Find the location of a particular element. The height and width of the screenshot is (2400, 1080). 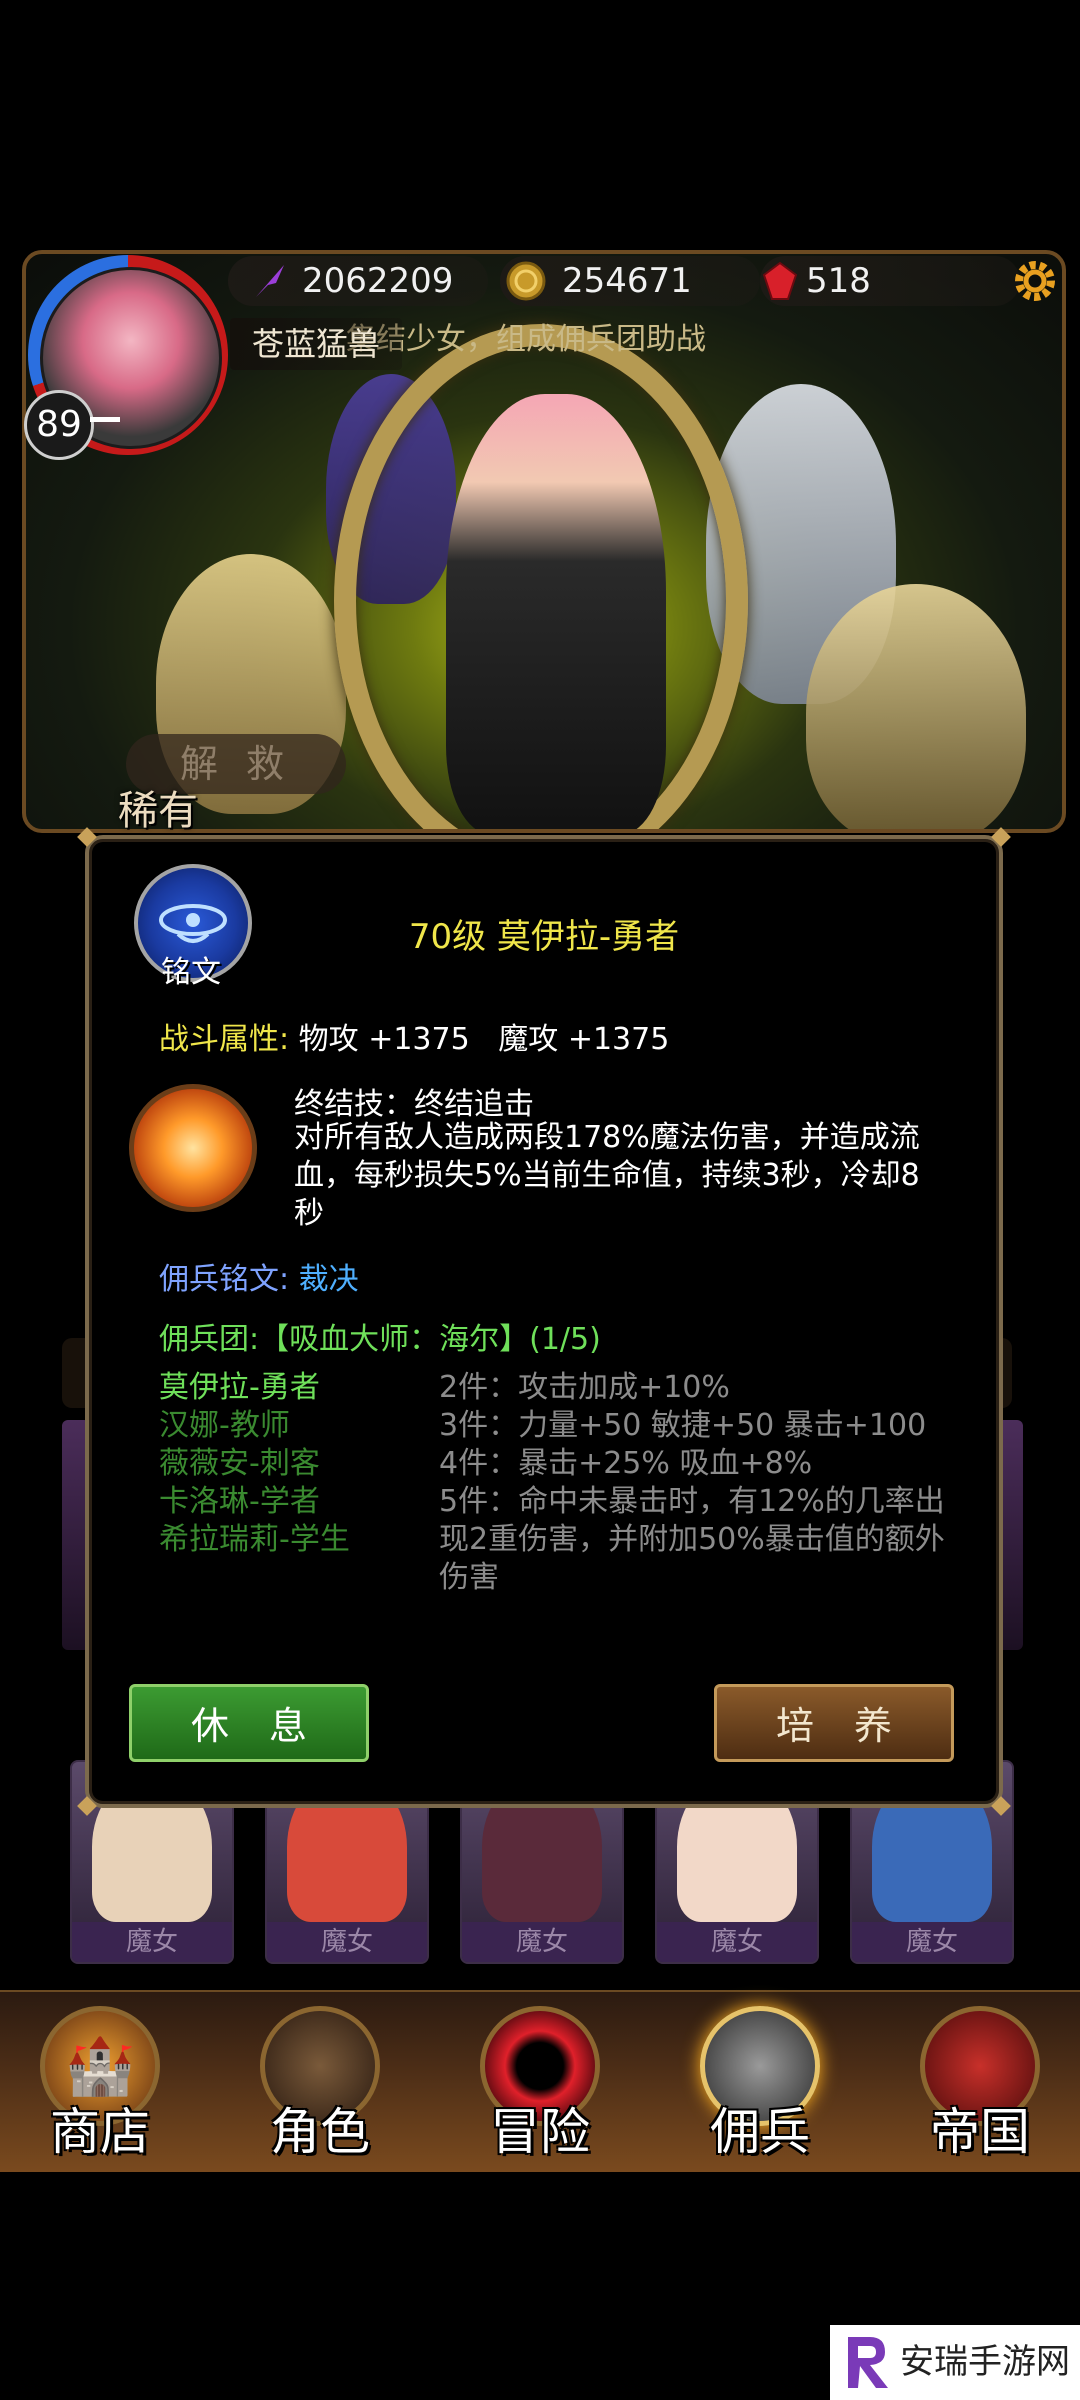

rest-button: 休息 is located at coordinates (249, 1723).